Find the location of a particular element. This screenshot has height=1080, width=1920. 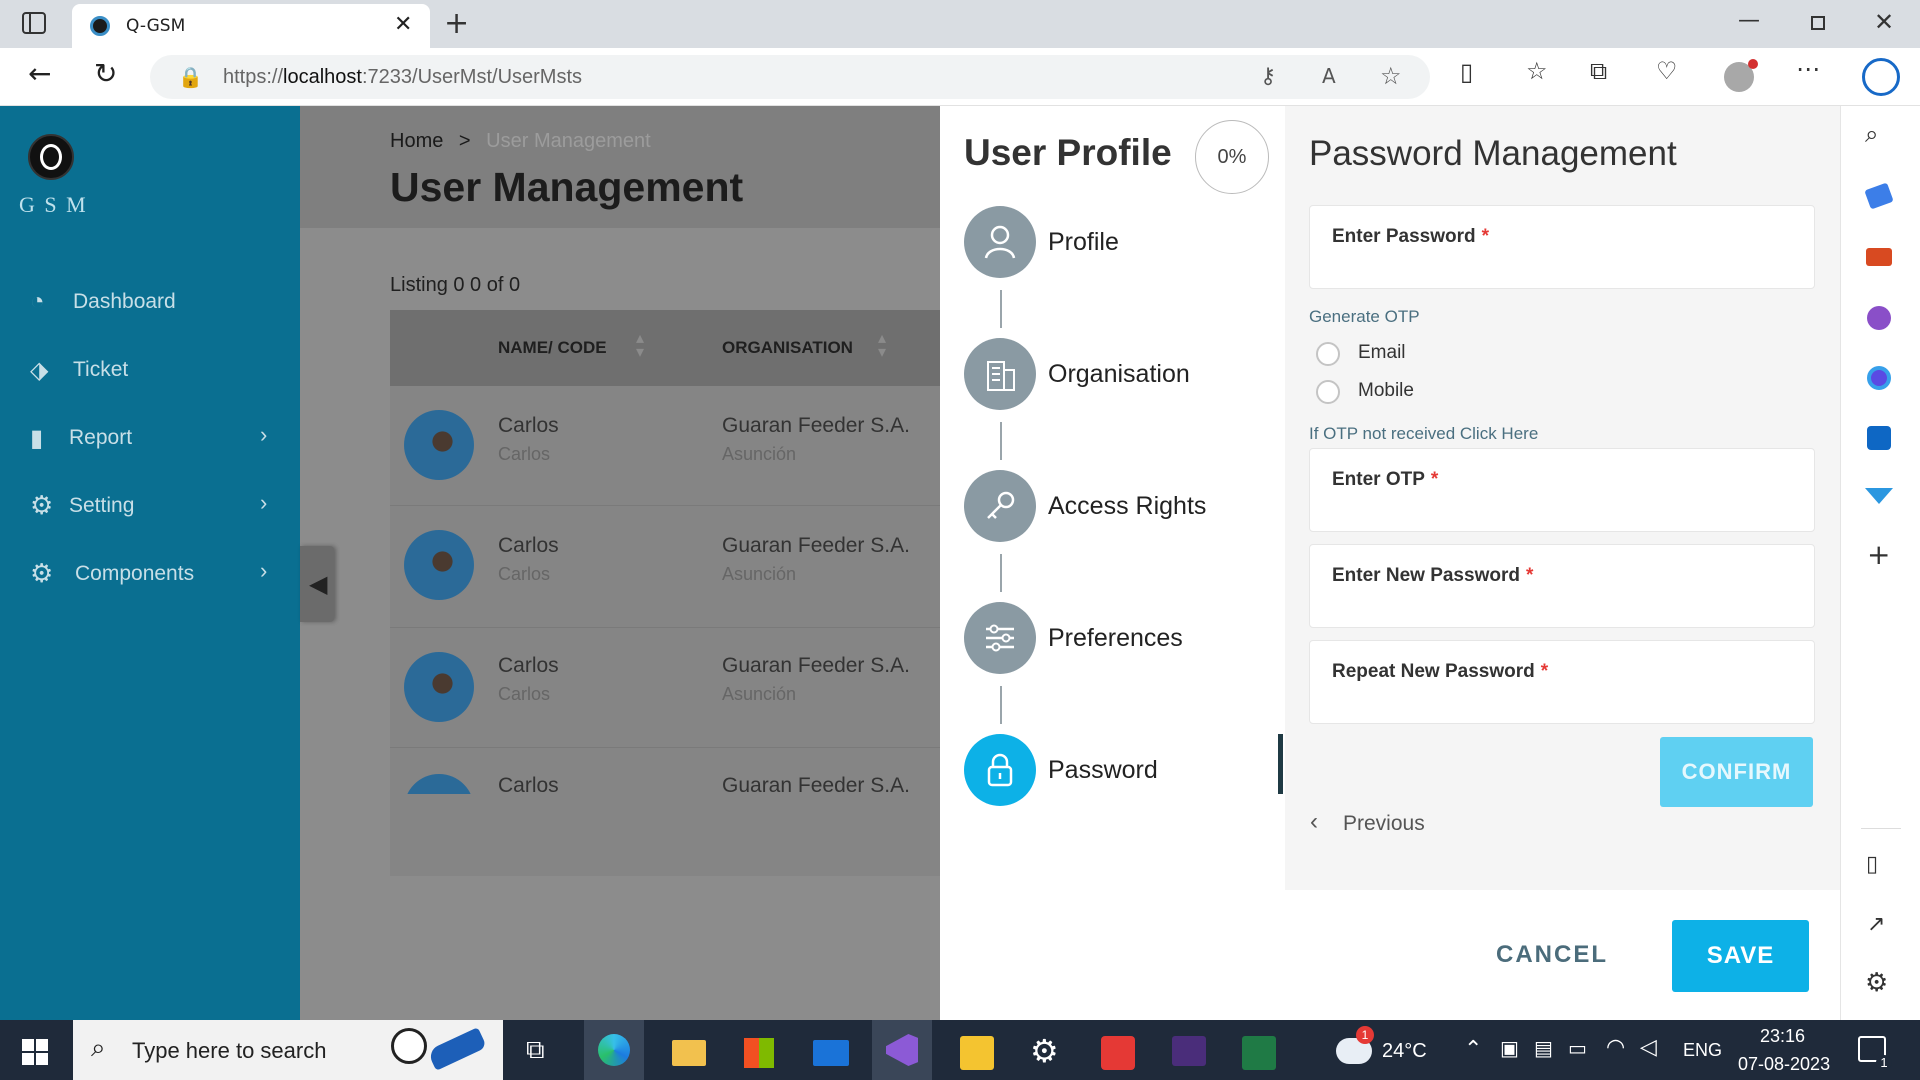

wifi-icon: ◠ is located at coordinates (1615, 1047).